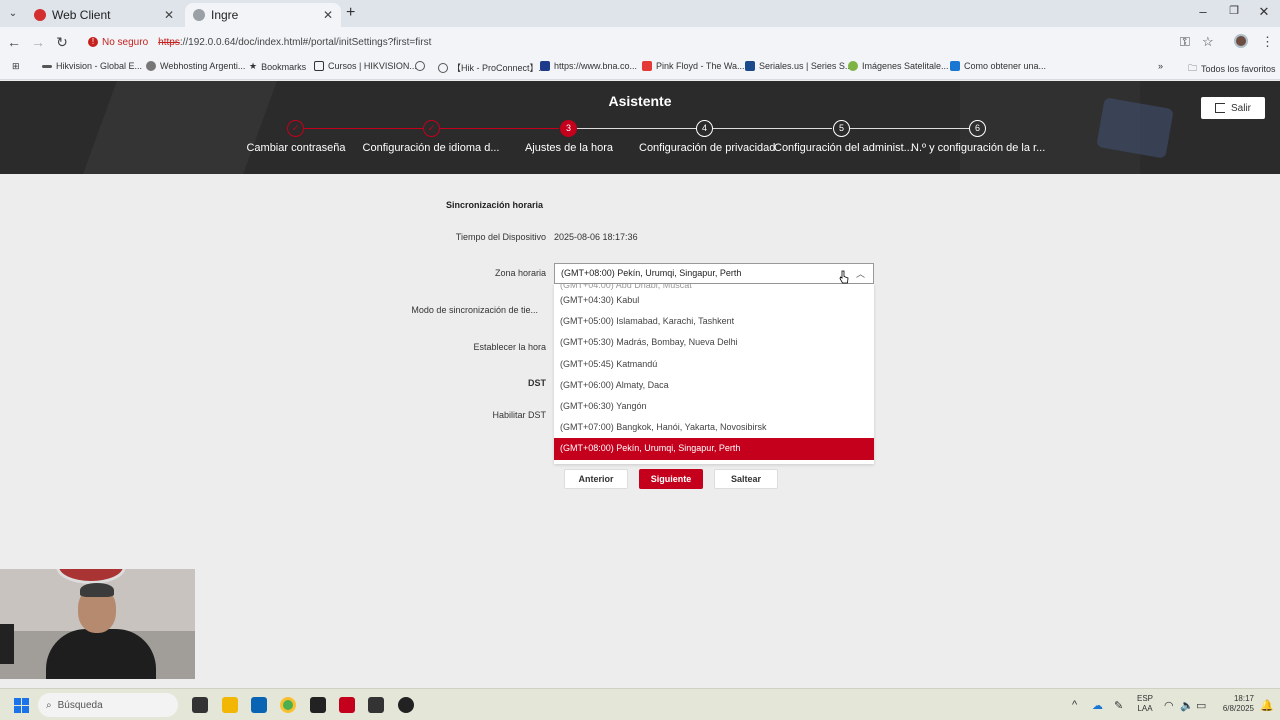 This screenshot has width=1280, height=720. Describe the element at coordinates (1185, 42) in the screenshot. I see `password-key-icon: ⚿` at that location.